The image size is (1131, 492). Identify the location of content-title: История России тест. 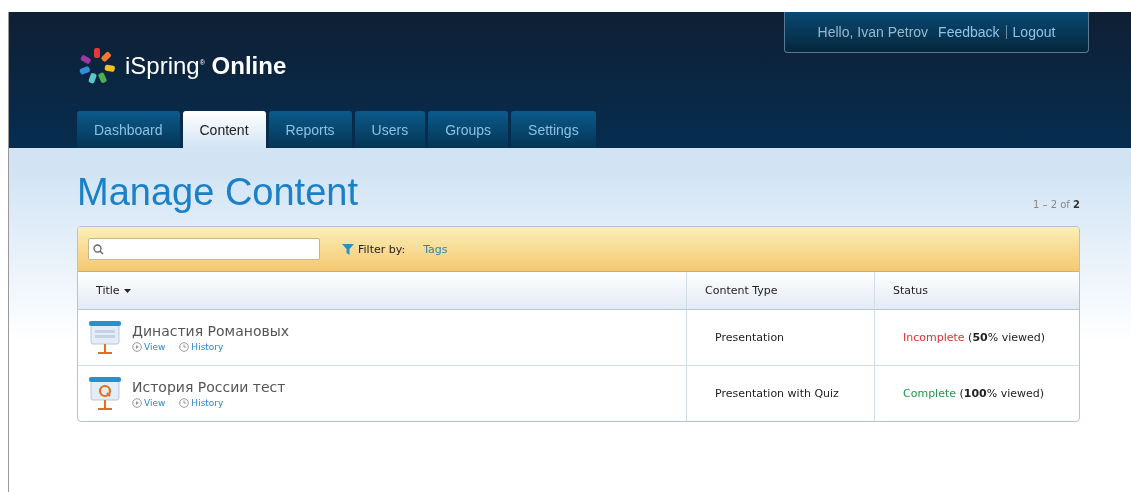
(209, 387).